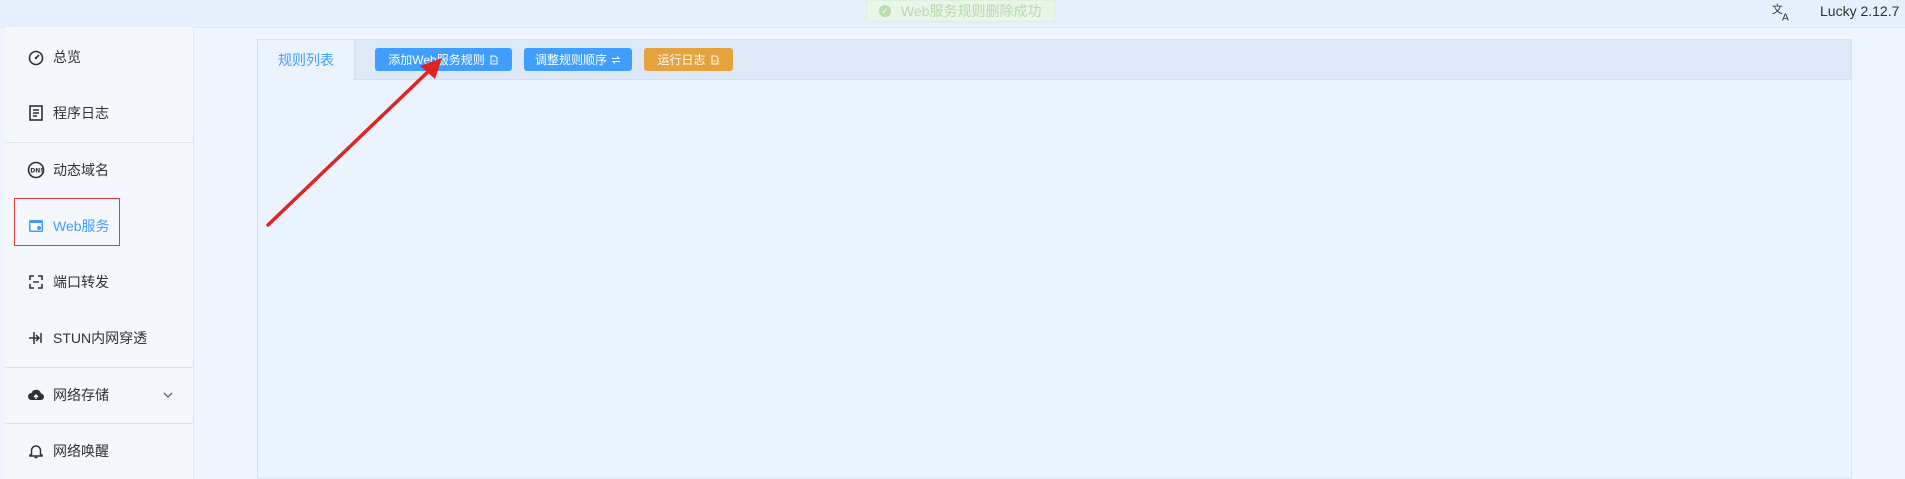 The image size is (1905, 479). I want to click on run-log-label: 运行日志, so click(681, 60).